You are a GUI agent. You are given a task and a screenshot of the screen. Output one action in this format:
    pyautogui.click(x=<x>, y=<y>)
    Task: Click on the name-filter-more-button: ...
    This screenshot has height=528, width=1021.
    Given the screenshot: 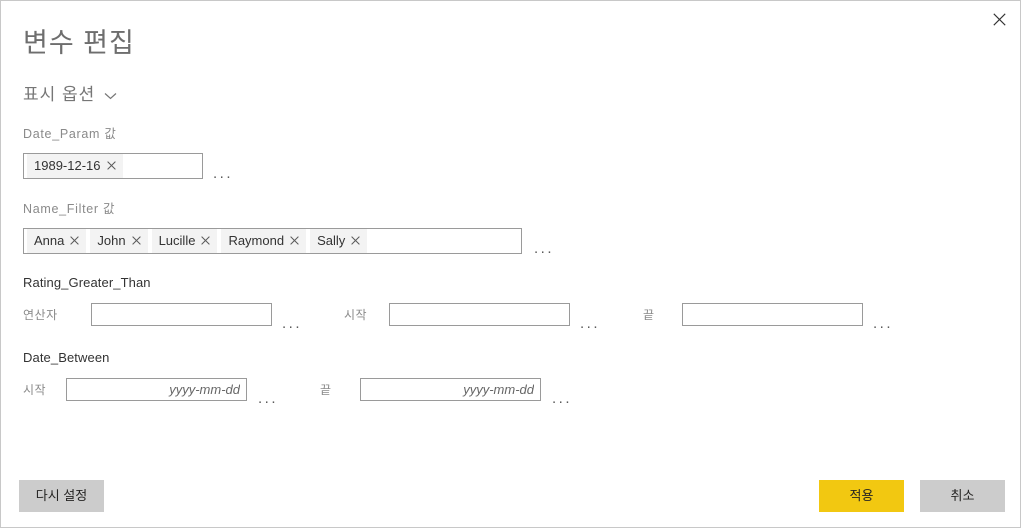 What is the action you would take?
    pyautogui.click(x=544, y=248)
    